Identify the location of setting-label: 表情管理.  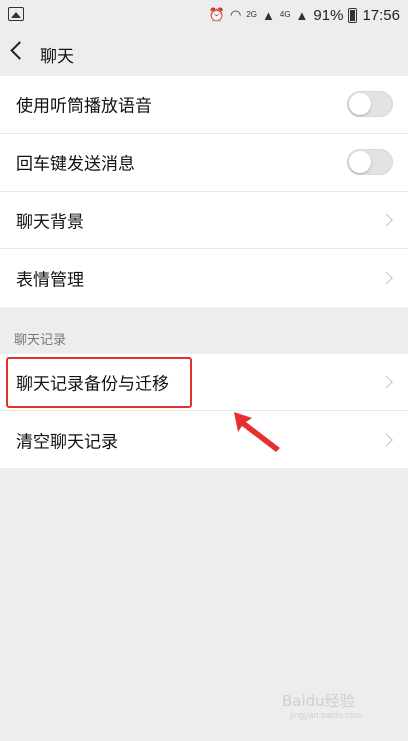
(50, 280).